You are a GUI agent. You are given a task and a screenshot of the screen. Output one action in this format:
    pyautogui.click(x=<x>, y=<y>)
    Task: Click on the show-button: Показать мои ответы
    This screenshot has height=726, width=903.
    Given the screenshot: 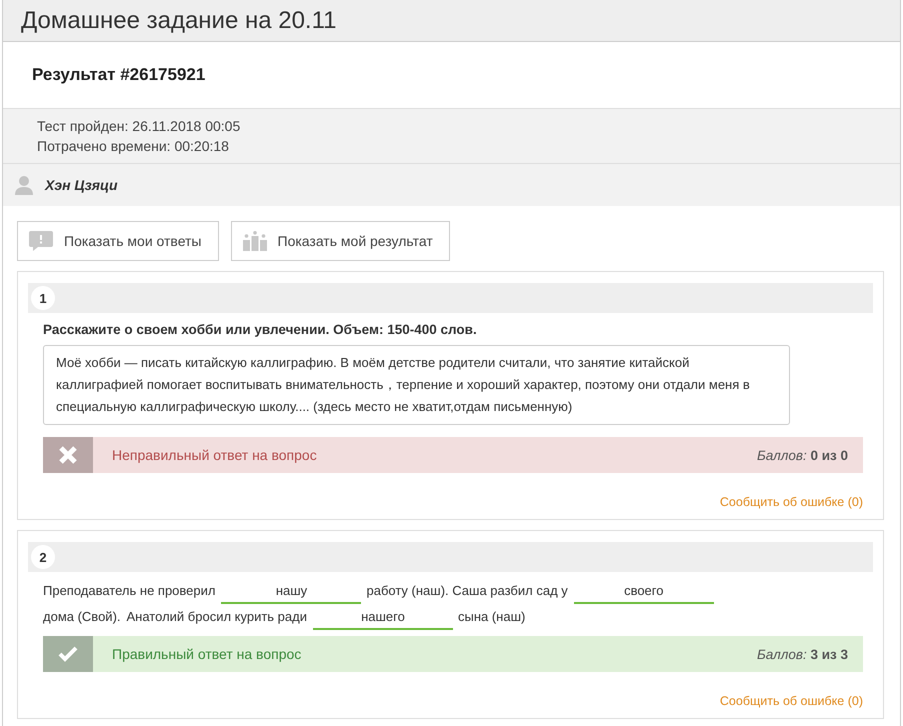 What is the action you would take?
    pyautogui.click(x=117, y=241)
    